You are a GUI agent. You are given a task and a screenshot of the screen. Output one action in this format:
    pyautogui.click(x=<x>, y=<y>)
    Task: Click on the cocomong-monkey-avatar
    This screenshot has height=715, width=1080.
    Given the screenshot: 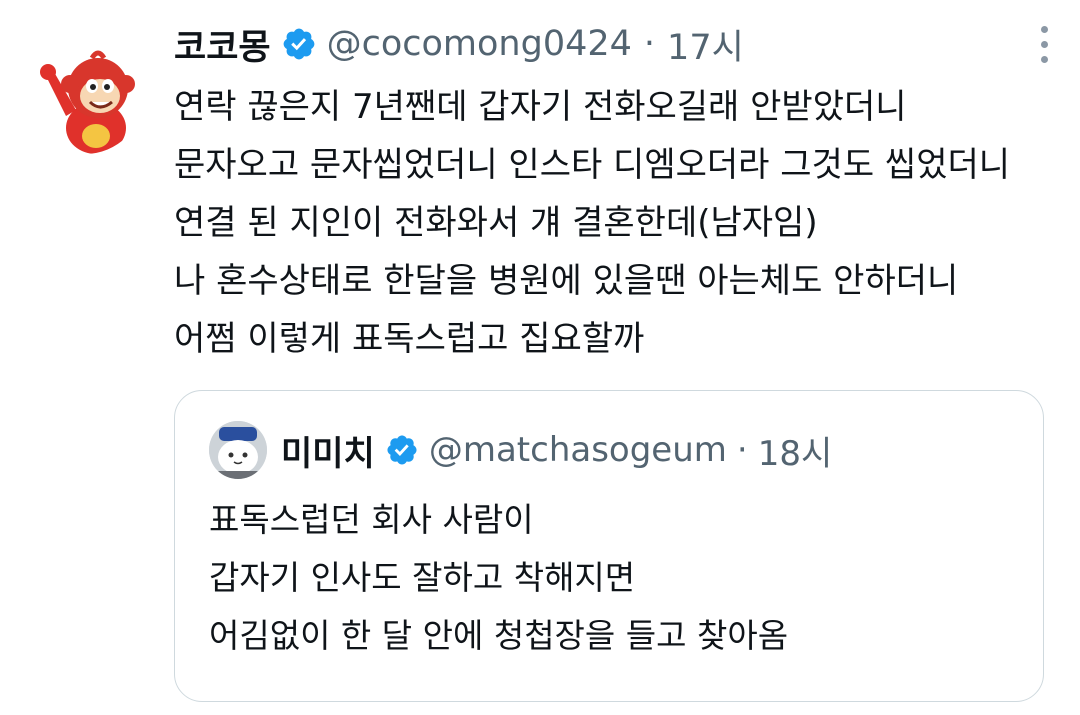 What is the action you would take?
    pyautogui.click(x=87, y=102)
    